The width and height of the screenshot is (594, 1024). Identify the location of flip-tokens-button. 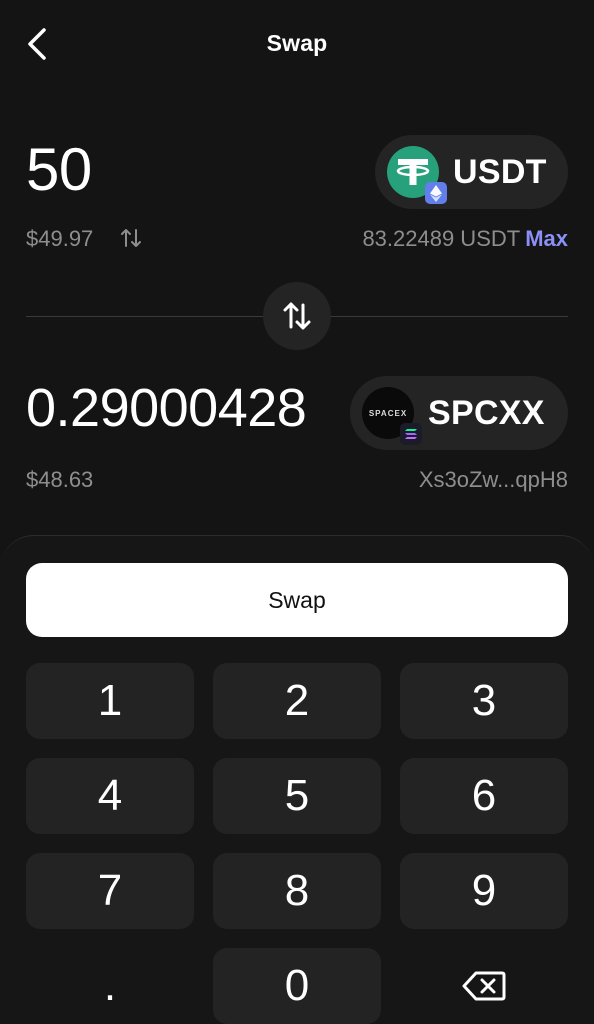
(297, 316).